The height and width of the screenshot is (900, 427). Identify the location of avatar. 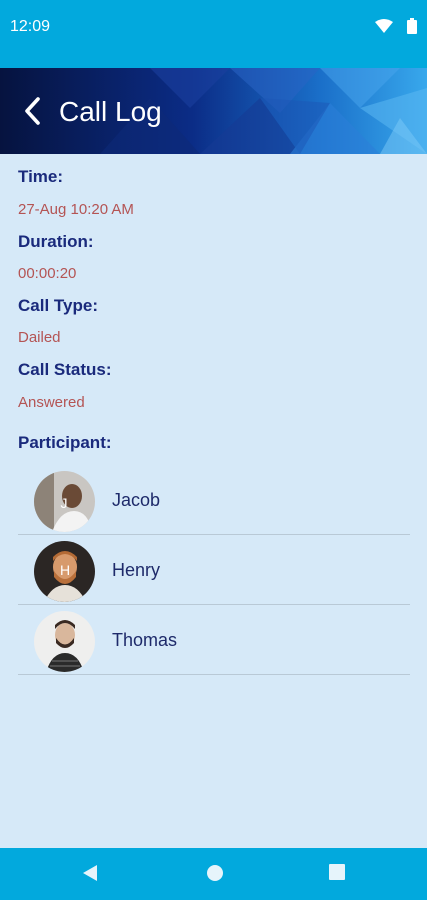
(64, 641).